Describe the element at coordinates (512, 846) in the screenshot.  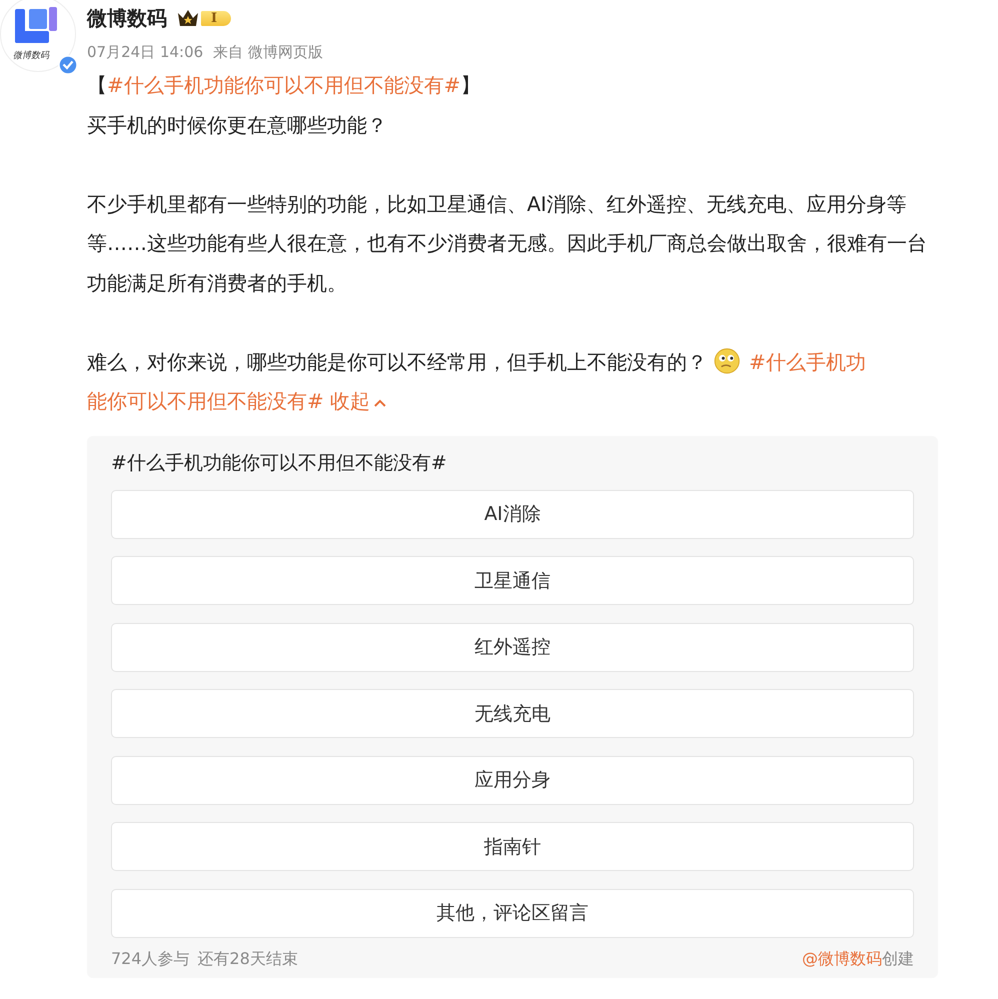
I see `poll-option: 指南针` at that location.